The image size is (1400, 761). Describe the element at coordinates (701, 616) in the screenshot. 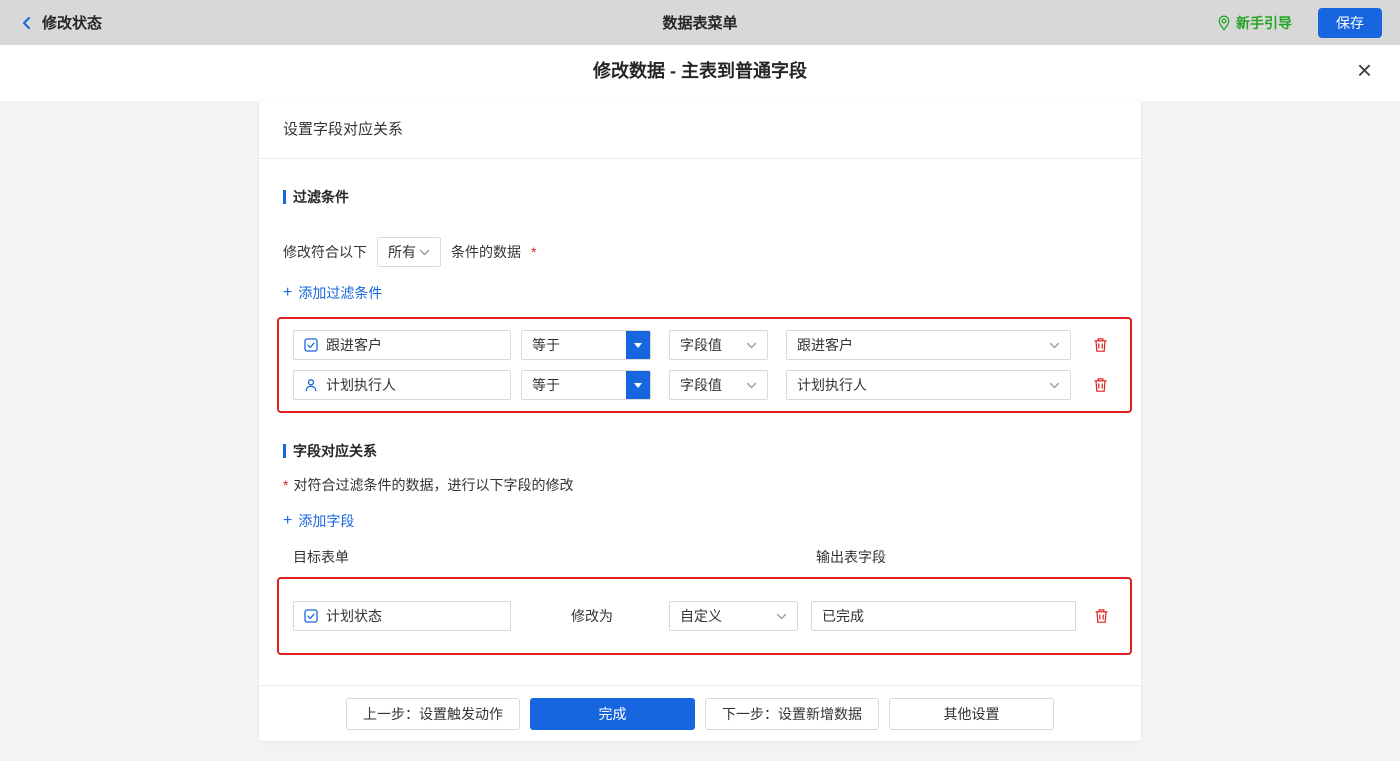

I see `value-mode-label: 自定义` at that location.